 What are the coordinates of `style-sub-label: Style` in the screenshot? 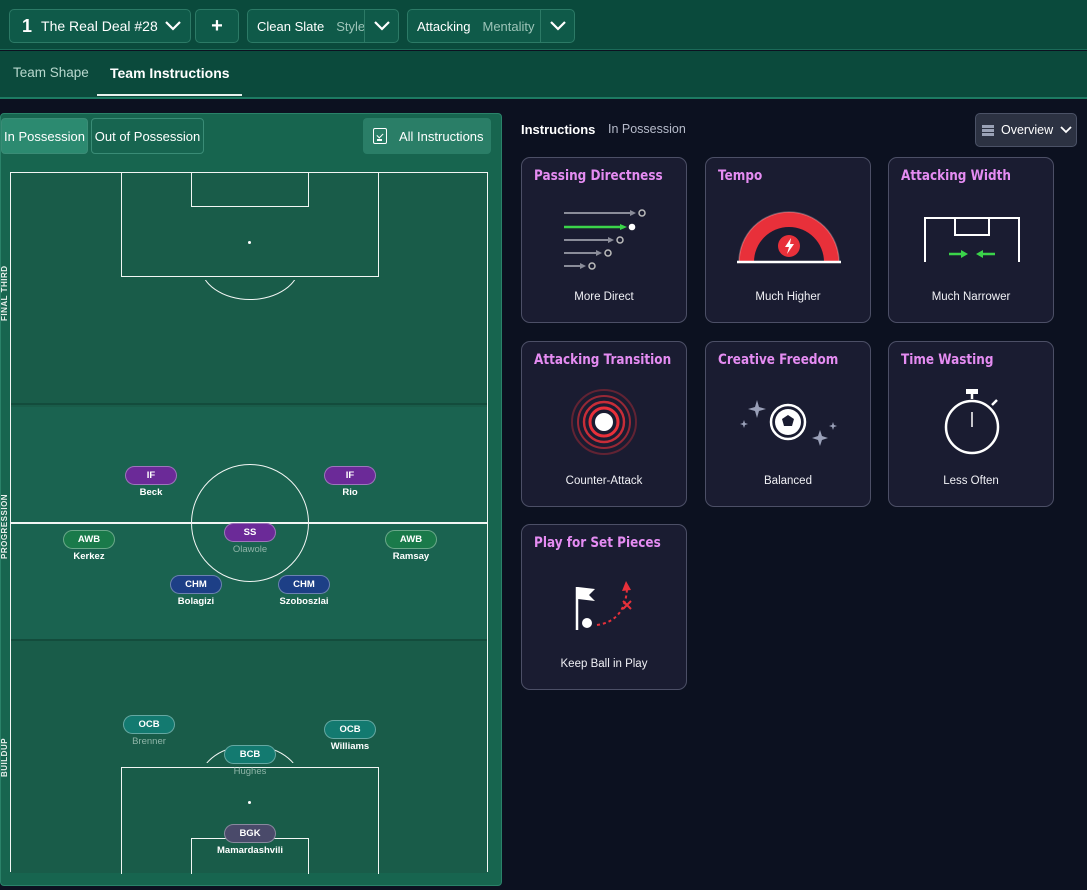 It's located at (351, 26).